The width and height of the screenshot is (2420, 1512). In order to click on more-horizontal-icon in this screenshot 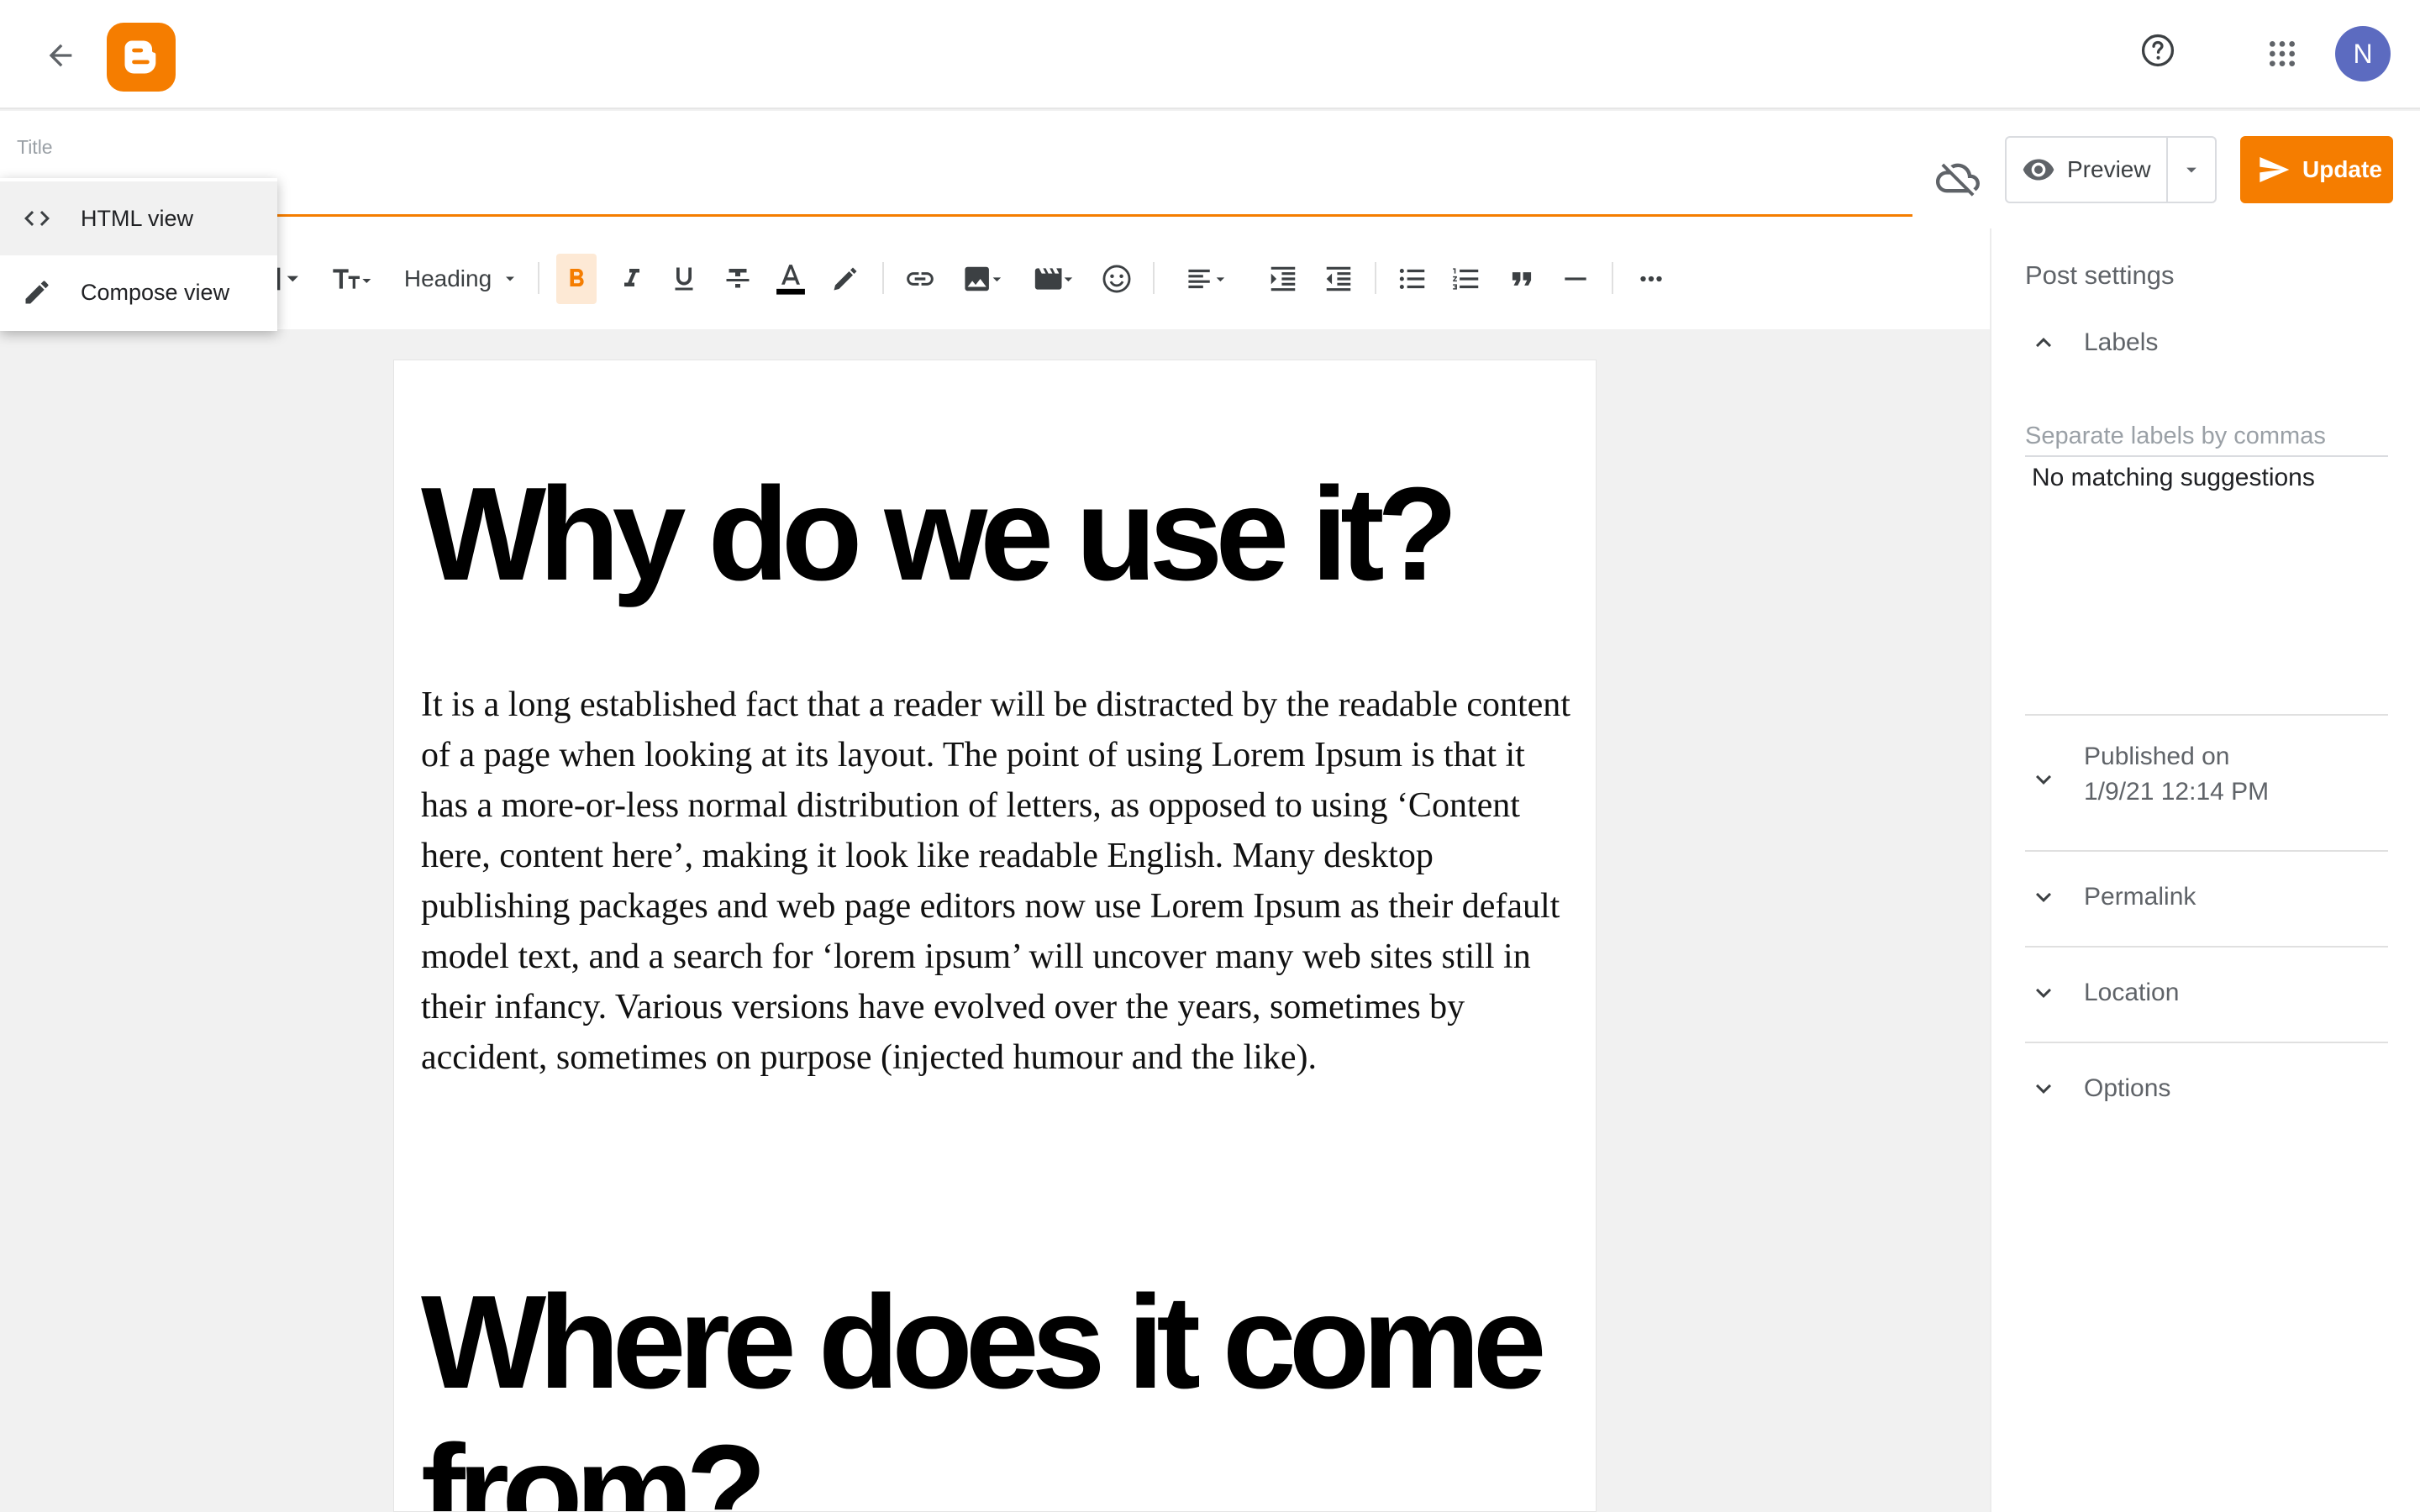, I will do `click(1651, 279)`.